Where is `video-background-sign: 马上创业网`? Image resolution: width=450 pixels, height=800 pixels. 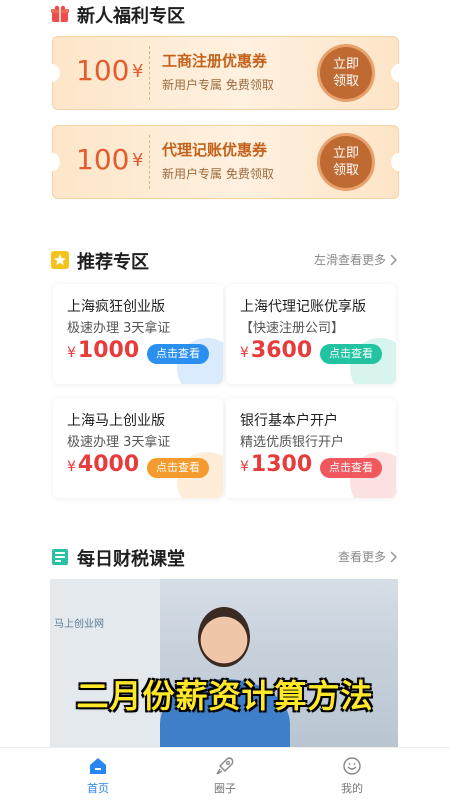
video-background-sign: 马上创业网 is located at coordinates (79, 624).